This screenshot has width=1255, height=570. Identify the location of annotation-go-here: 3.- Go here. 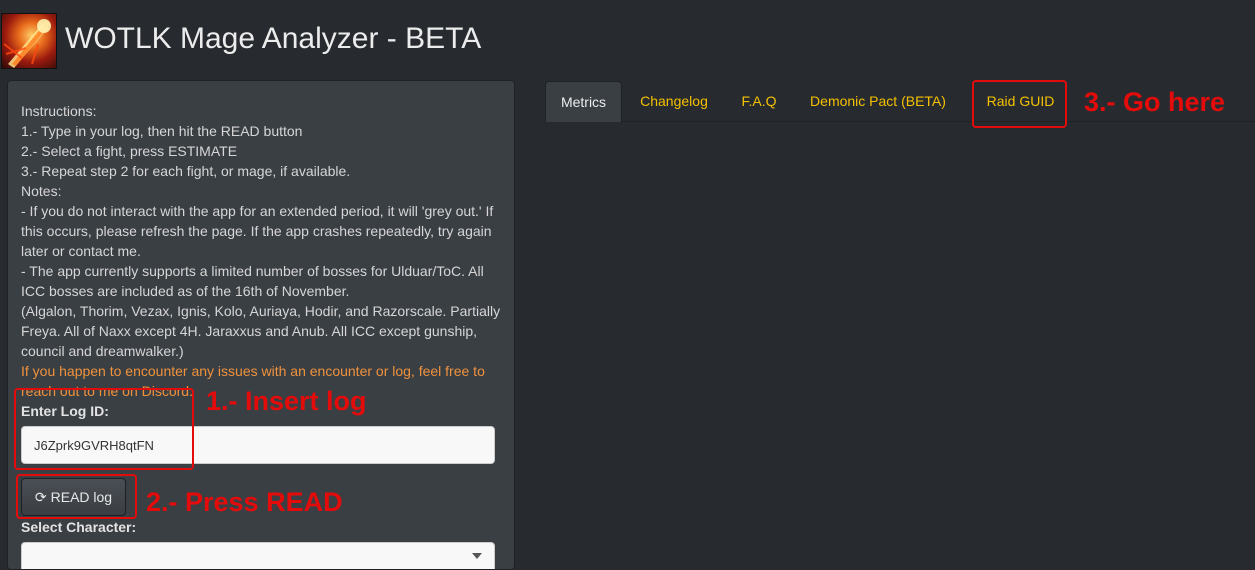
(1155, 102).